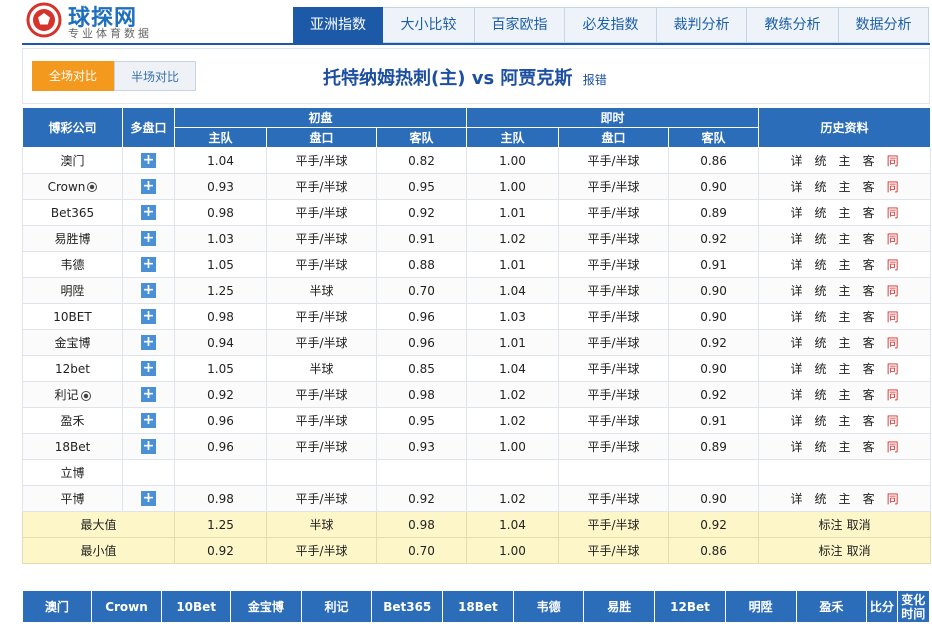  Describe the element at coordinates (73, 447) in the screenshot. I see `company-name: 18Bet` at that location.